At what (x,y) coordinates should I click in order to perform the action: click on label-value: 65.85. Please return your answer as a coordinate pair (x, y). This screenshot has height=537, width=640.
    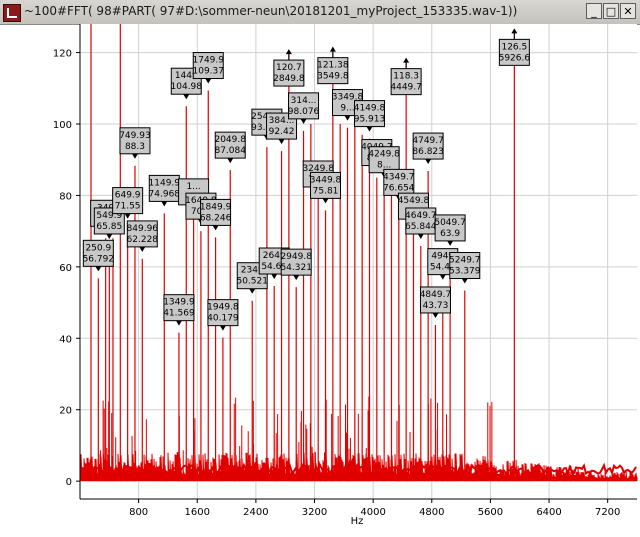
    Looking at the image, I should click on (109, 227).